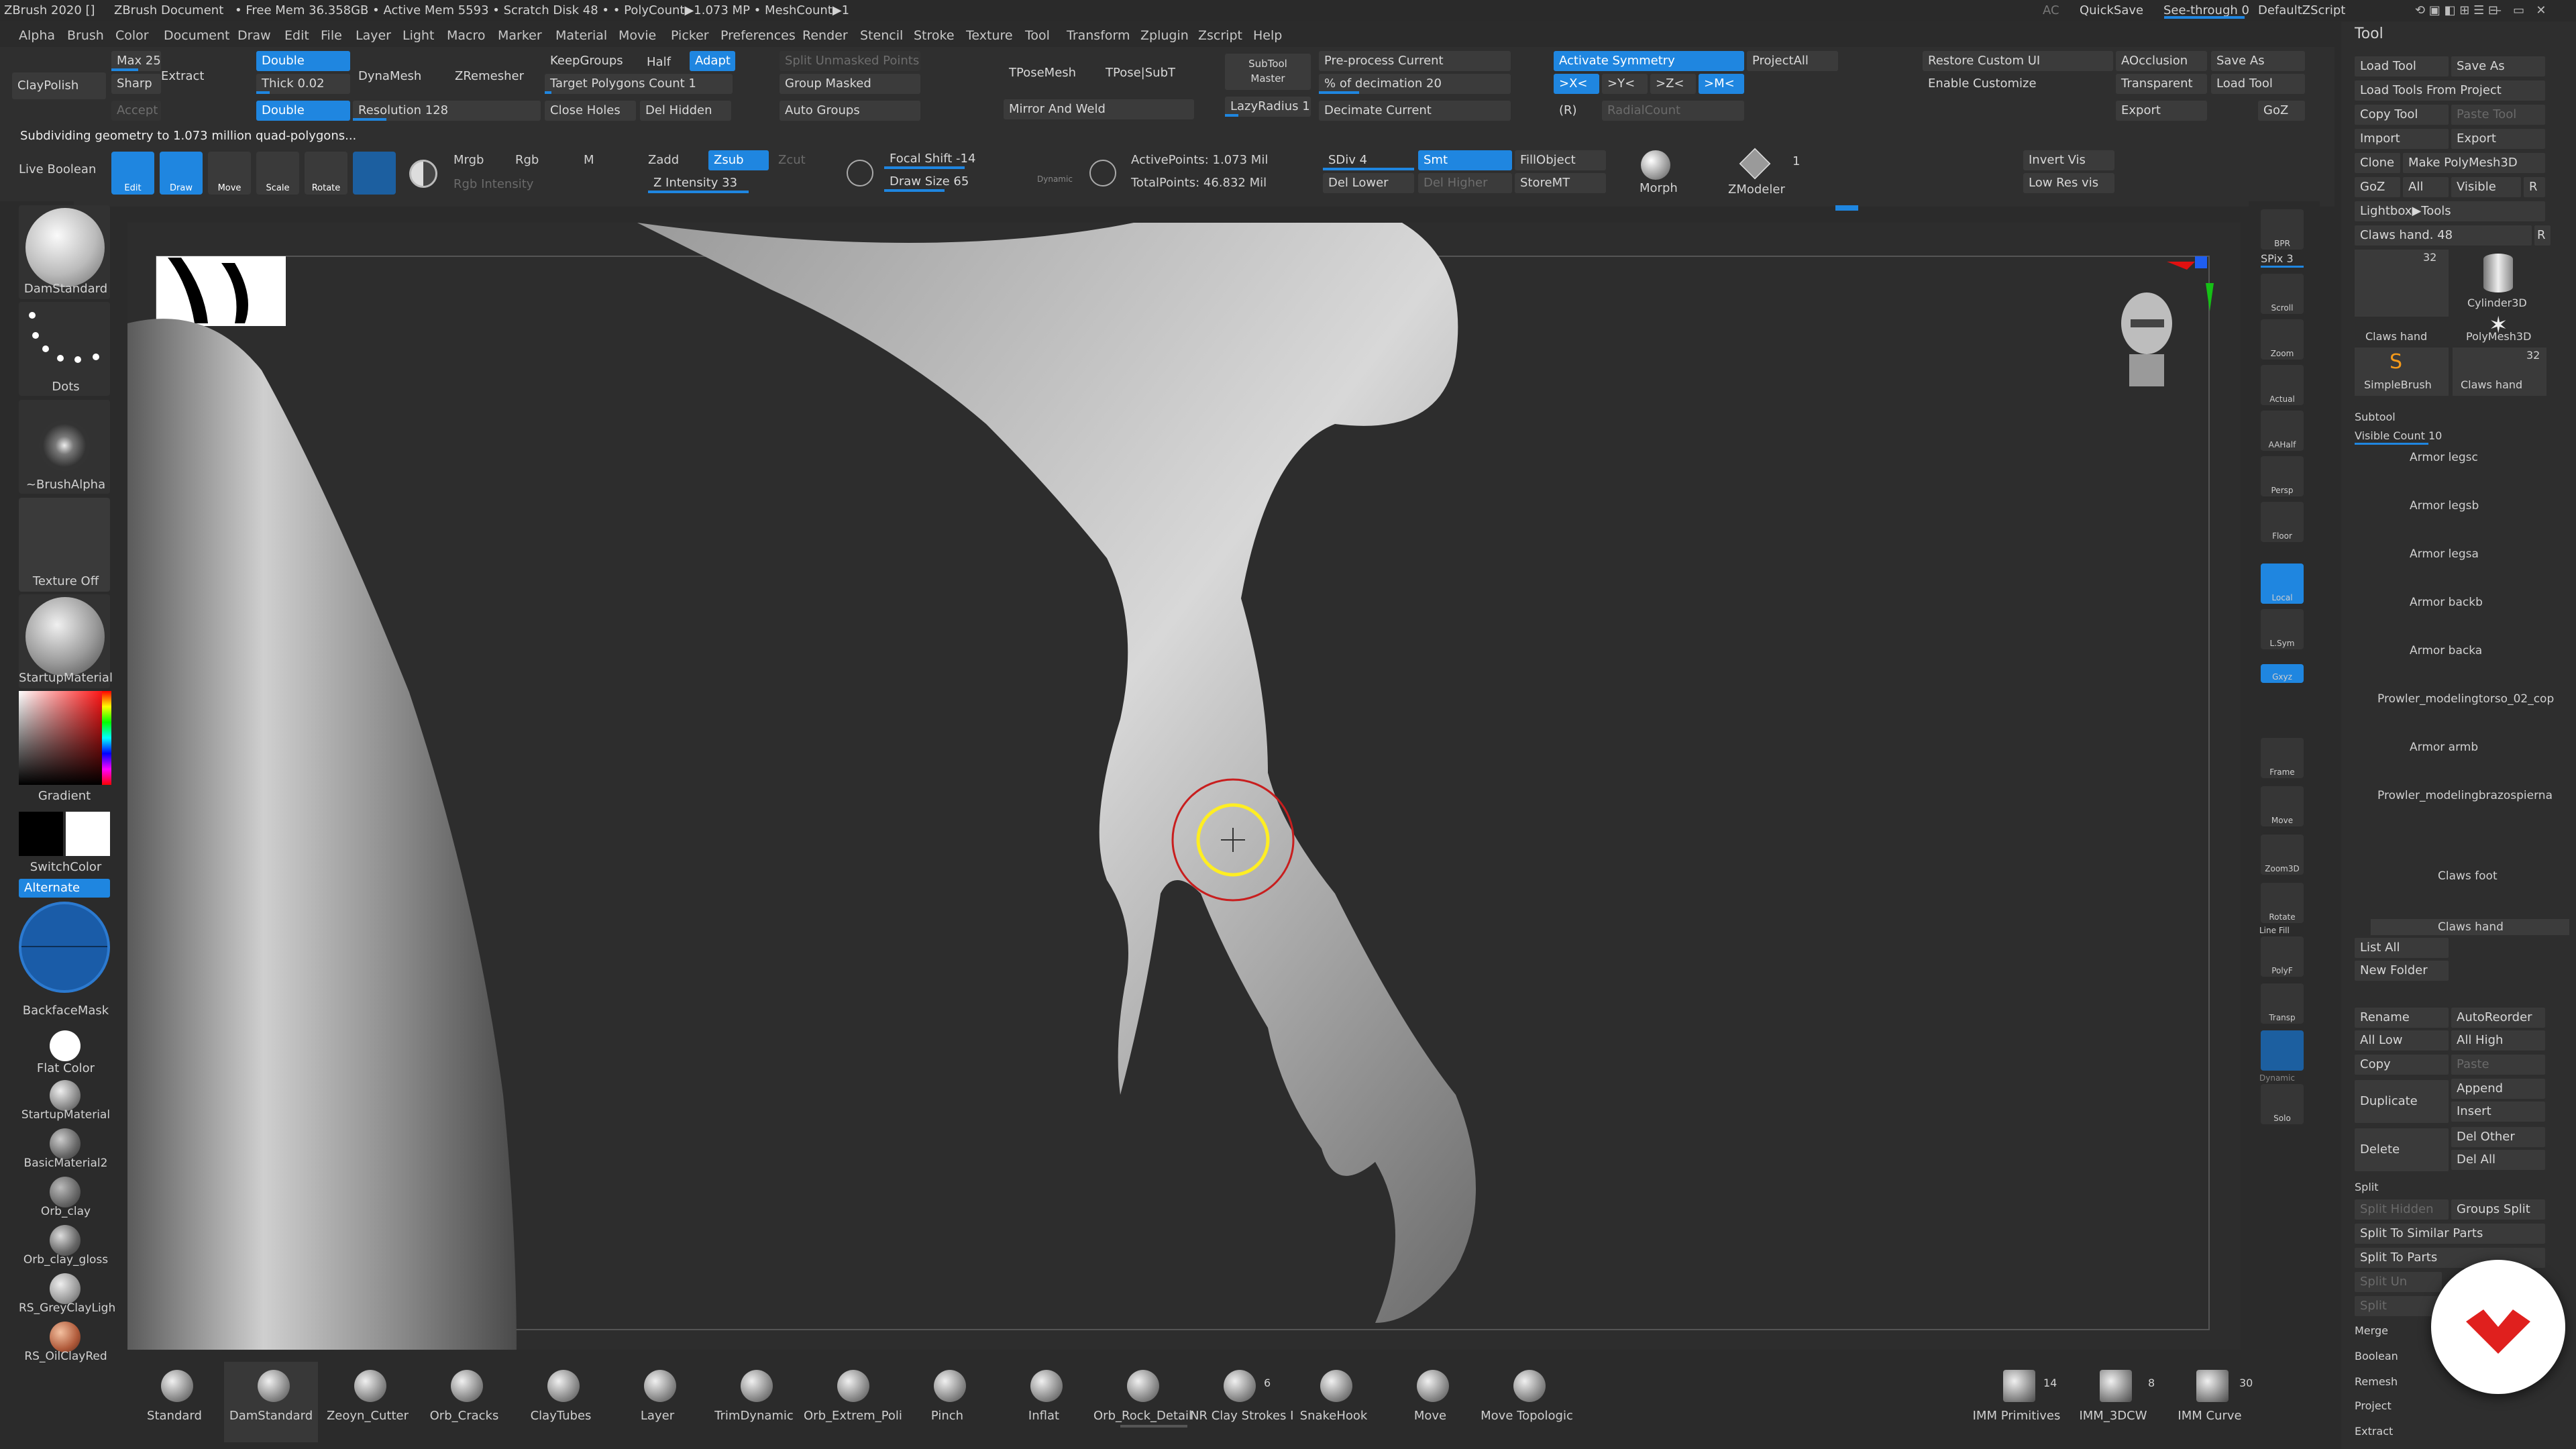  What do you see at coordinates (592, 61) in the screenshot?
I see `keepgroups-button: KeepGroups` at bounding box center [592, 61].